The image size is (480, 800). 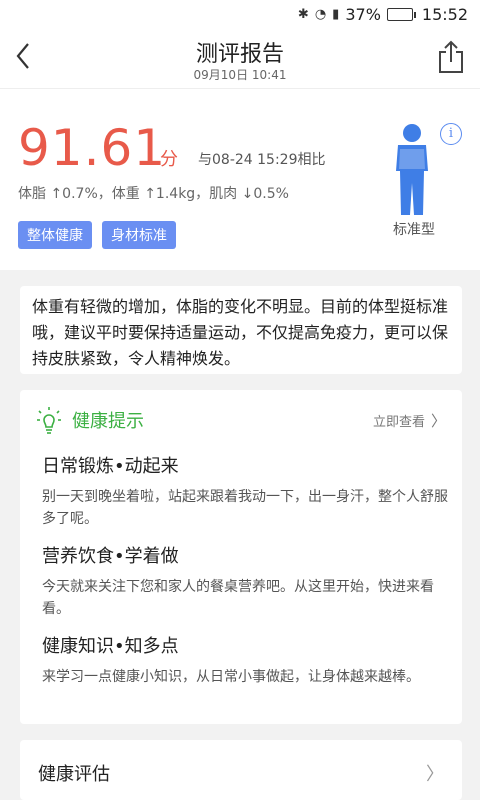 I want to click on share-icon, so click(x=451, y=57).